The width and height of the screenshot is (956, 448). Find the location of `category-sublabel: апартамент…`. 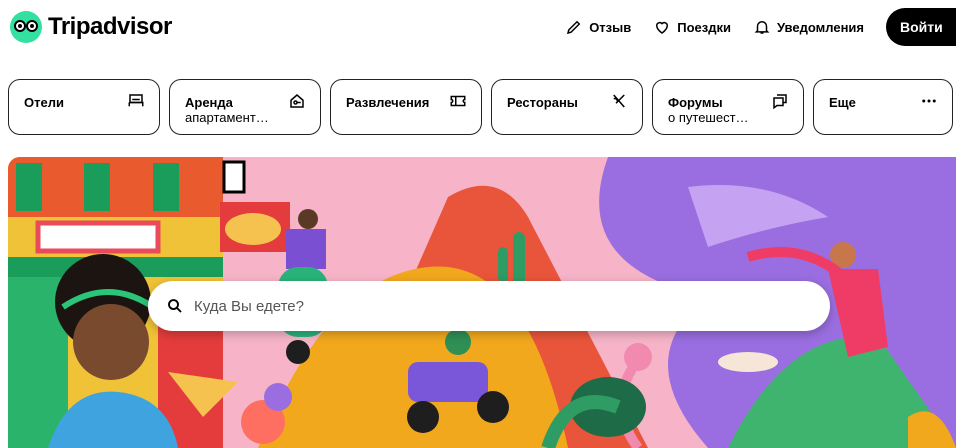

category-sublabel: апартамент… is located at coordinates (227, 117).